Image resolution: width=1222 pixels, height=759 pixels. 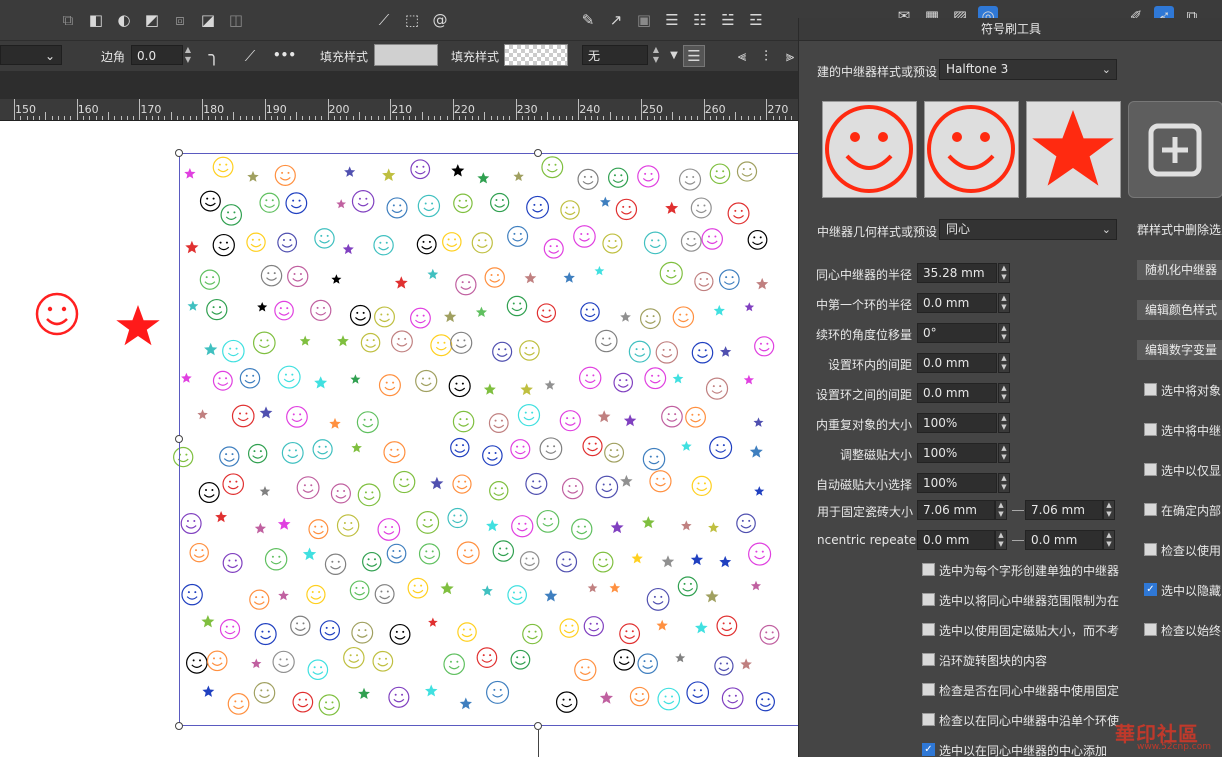 I want to click on align-bottom-icon: ☷, so click(x=700, y=20).